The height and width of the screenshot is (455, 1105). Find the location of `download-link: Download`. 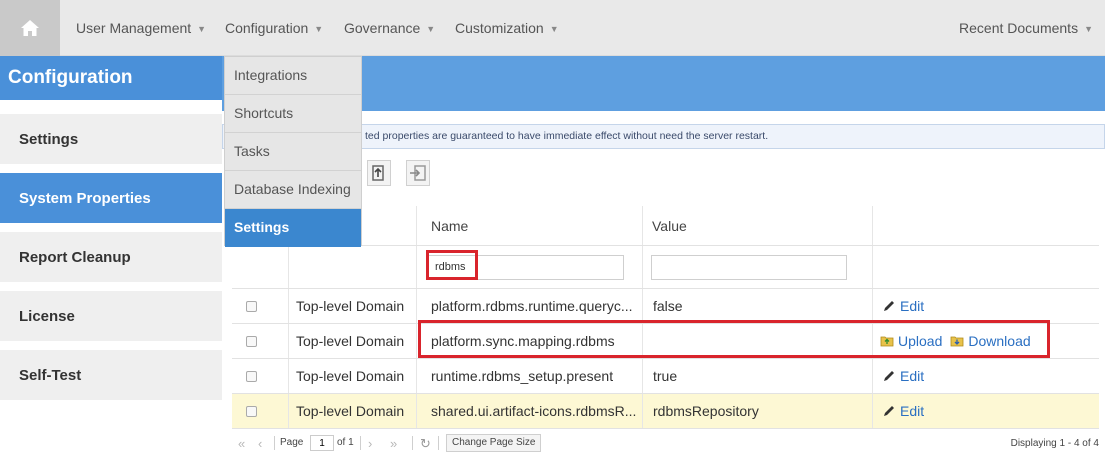

download-link: Download is located at coordinates (990, 341).